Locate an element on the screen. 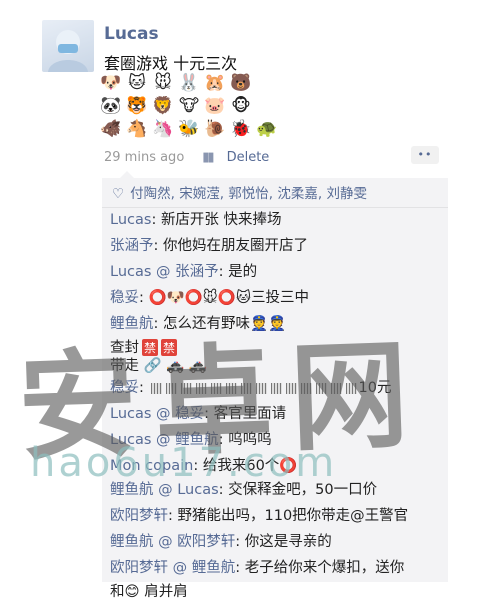 This screenshot has width=496, height=601. emoji-icon: 🐵 is located at coordinates (241, 106).